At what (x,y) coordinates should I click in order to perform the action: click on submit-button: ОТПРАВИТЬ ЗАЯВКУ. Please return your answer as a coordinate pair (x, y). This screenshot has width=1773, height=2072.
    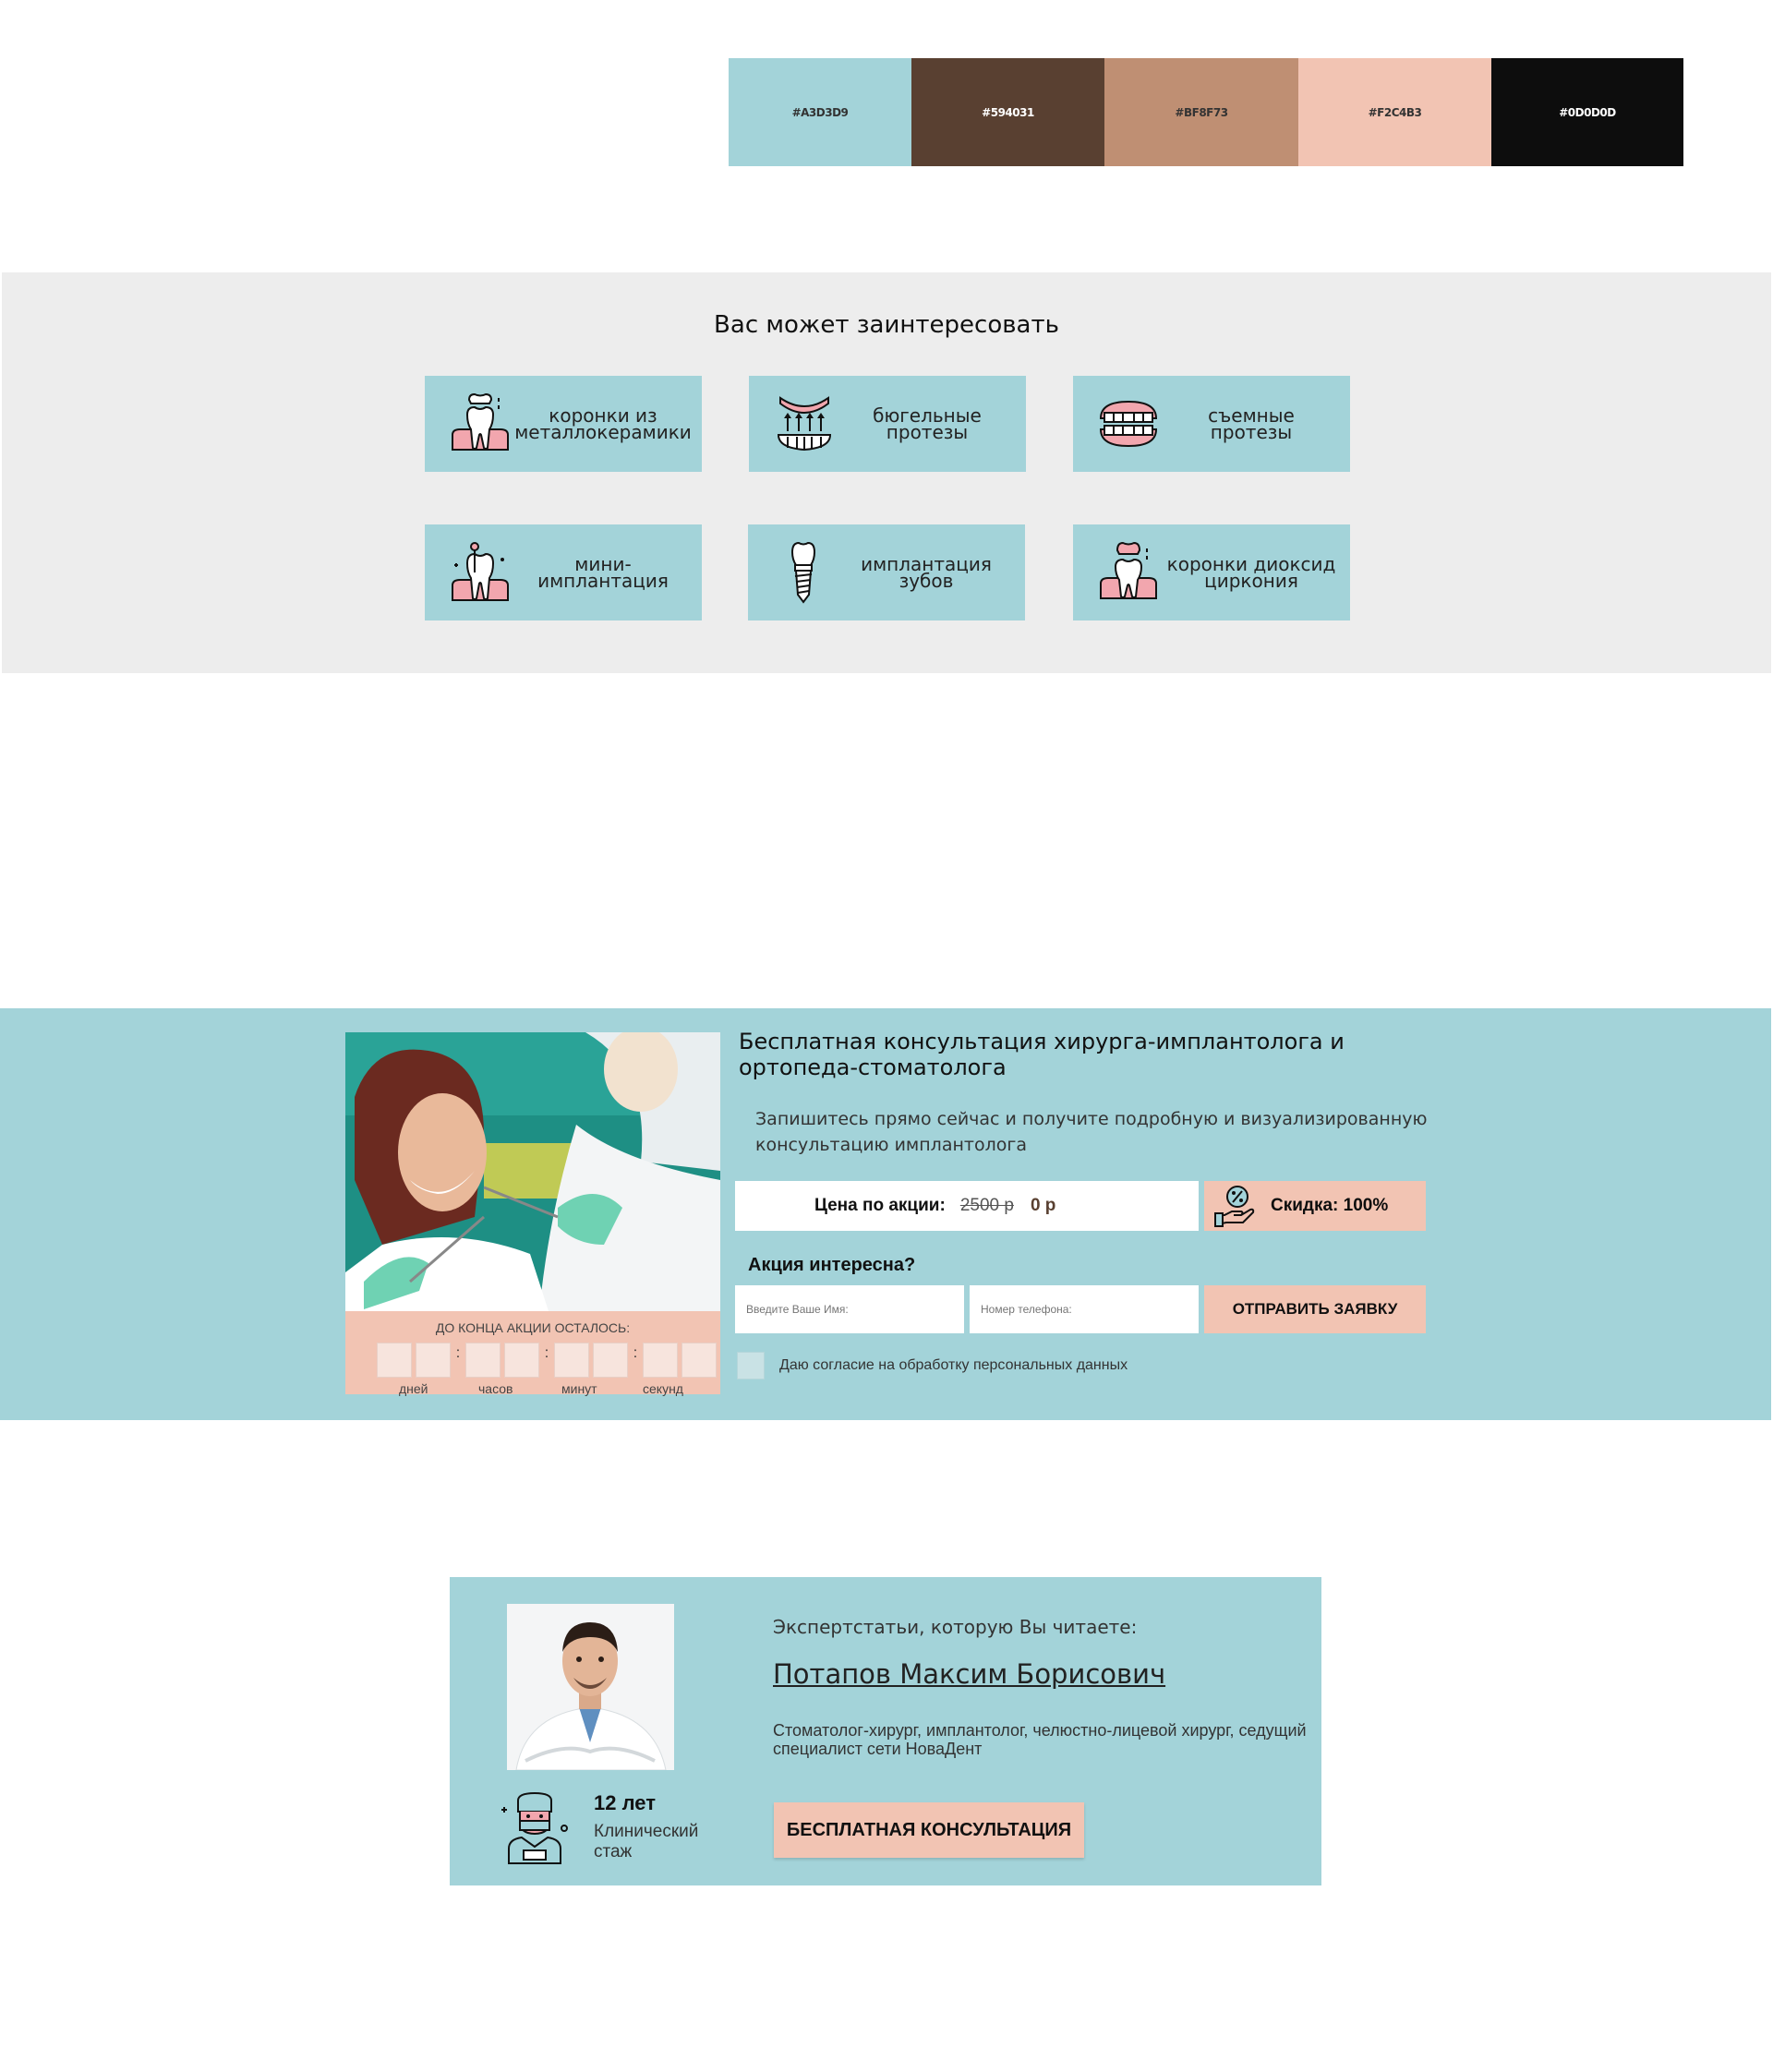
    Looking at the image, I should click on (1315, 1309).